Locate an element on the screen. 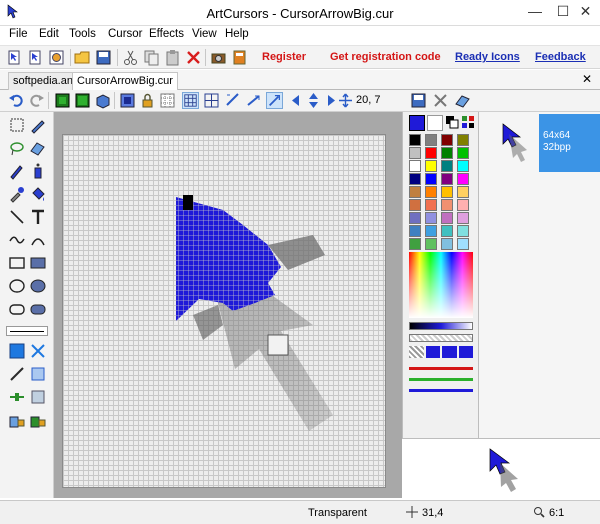 The image size is (600, 524). swap-colors-icon is located at coordinates (452, 122).